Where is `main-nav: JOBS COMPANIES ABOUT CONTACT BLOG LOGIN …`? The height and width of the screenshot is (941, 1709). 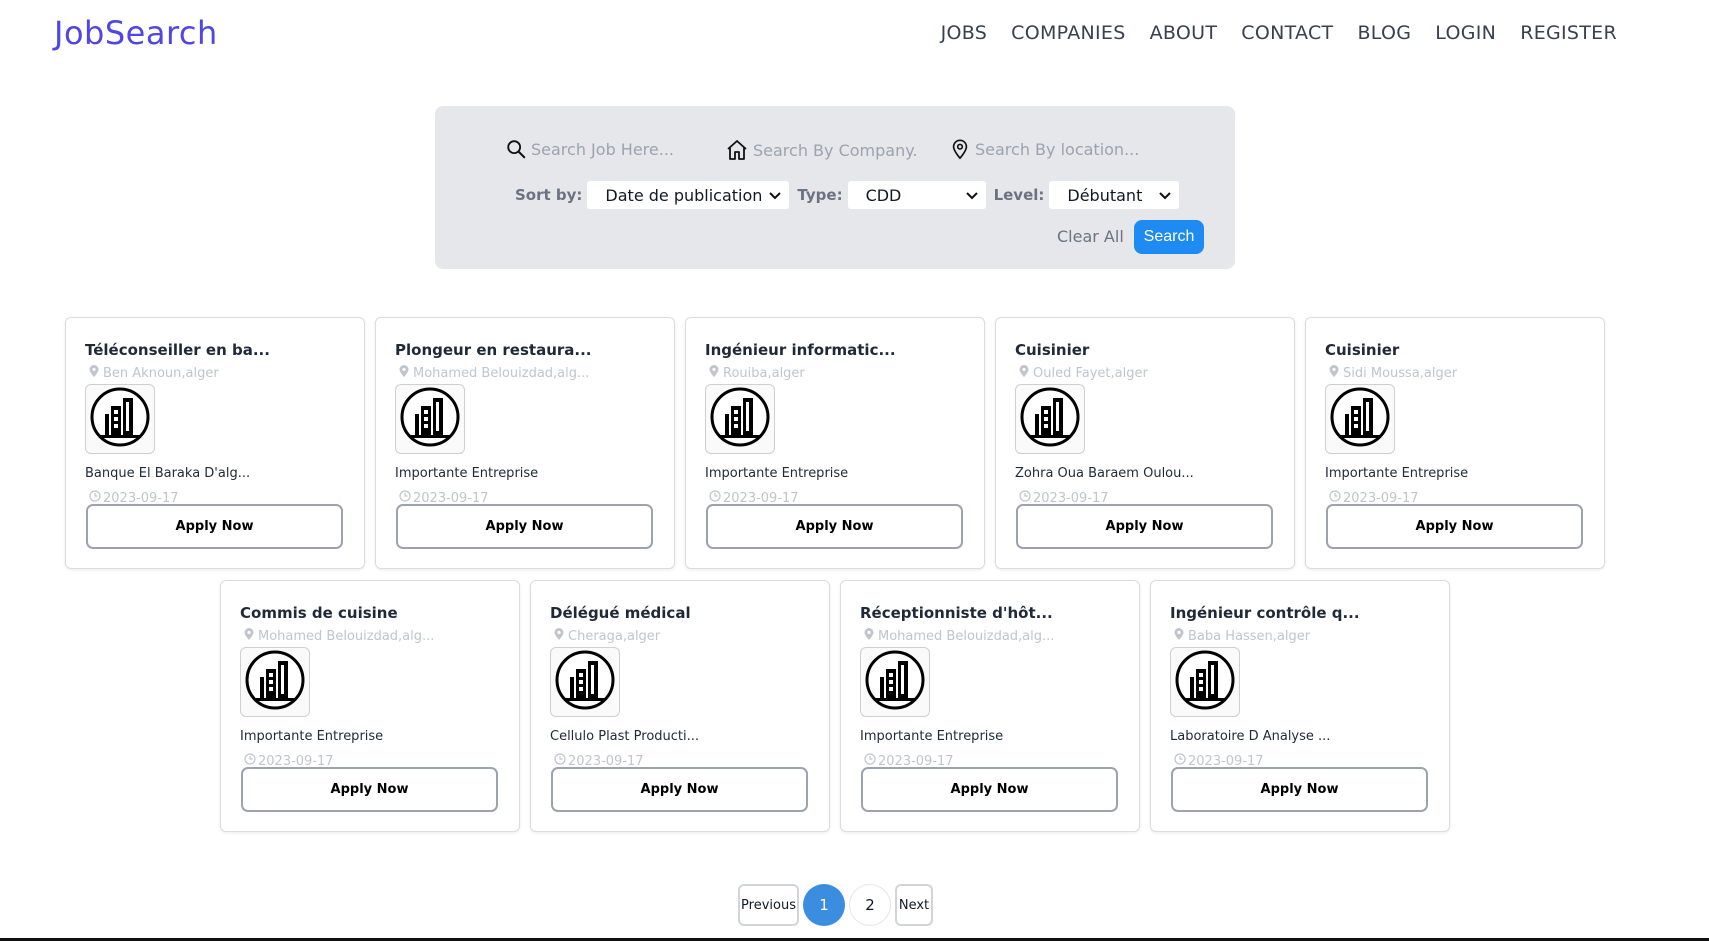
main-nav: JOBS COMPANIES ABOUT CONTACT BLOG LOGIN … is located at coordinates (1279, 33).